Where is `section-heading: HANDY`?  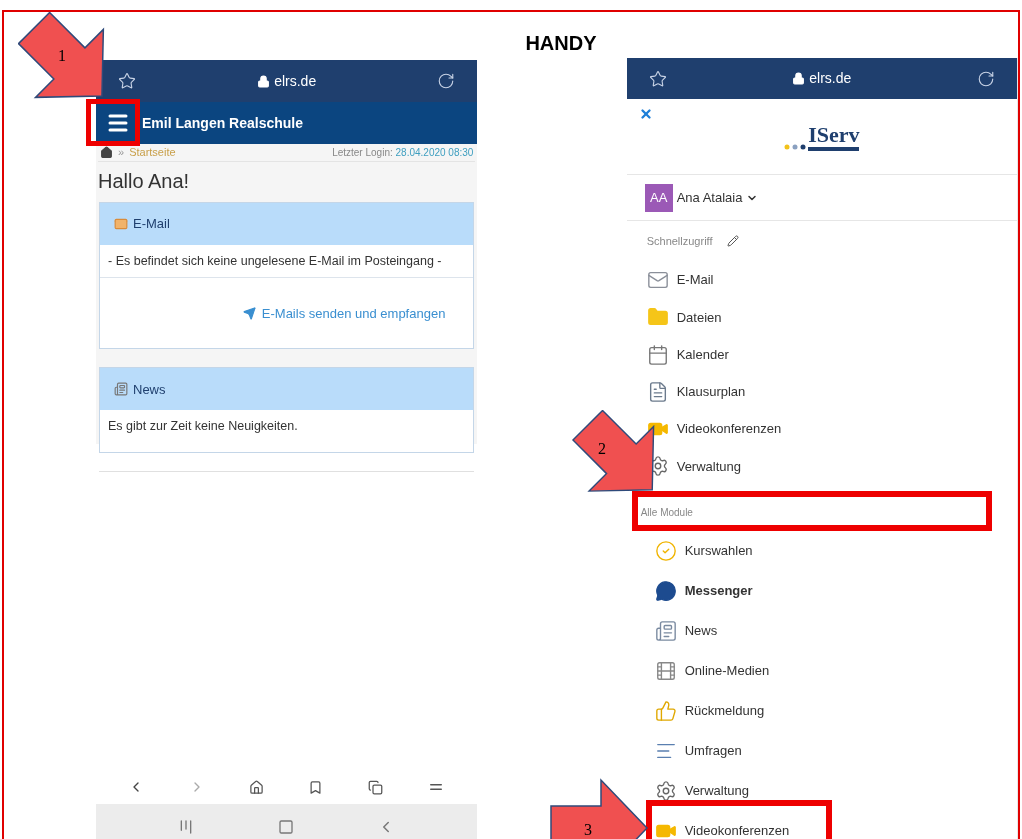
section-heading: HANDY is located at coordinates (561, 43).